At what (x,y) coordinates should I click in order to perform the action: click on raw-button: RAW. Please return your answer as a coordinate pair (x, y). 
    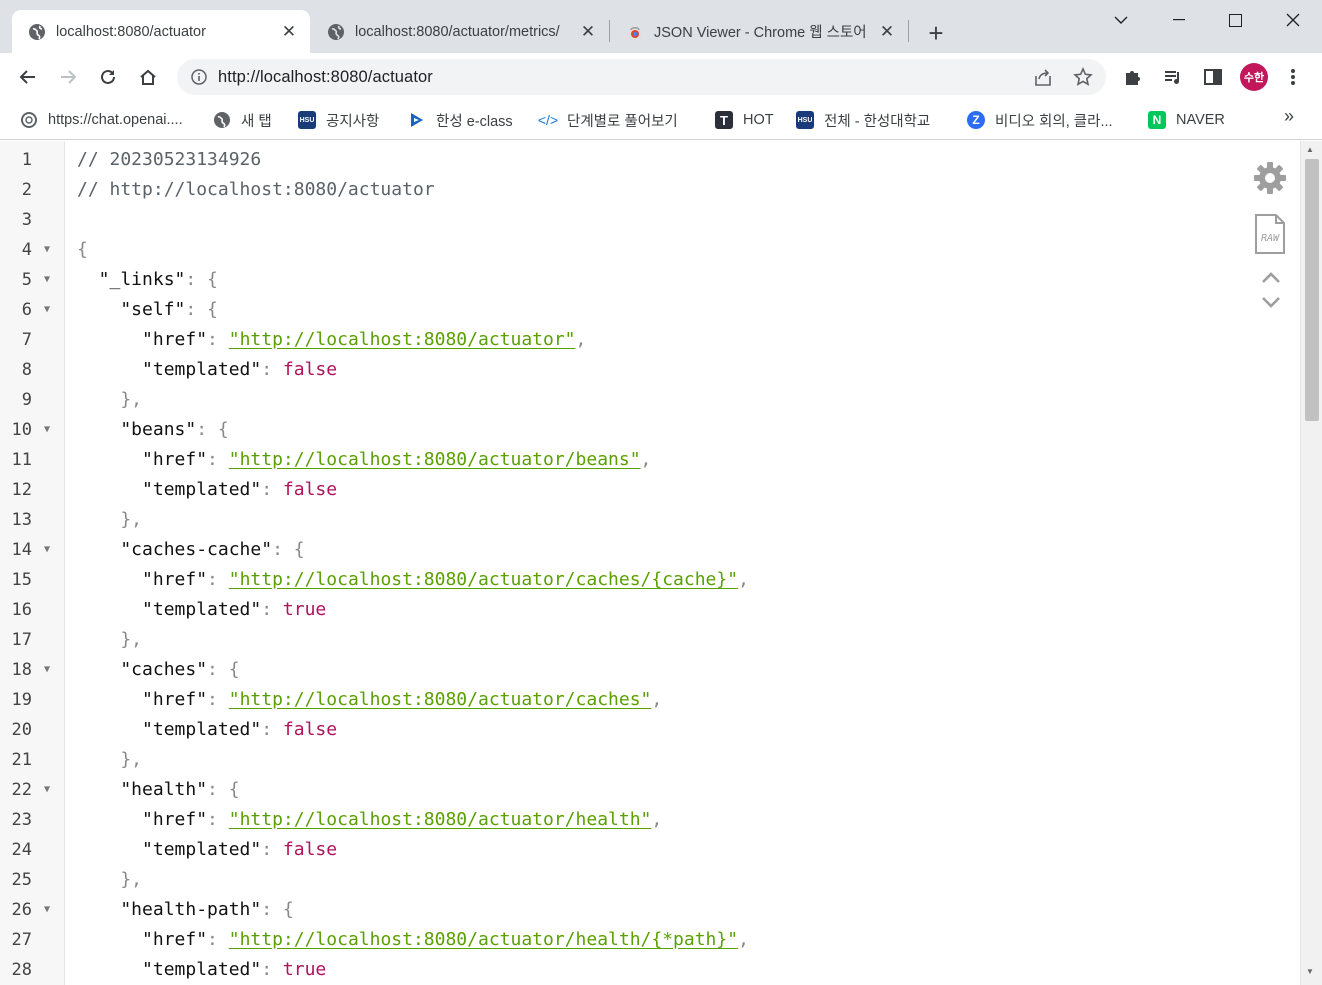
    Looking at the image, I should click on (1270, 234).